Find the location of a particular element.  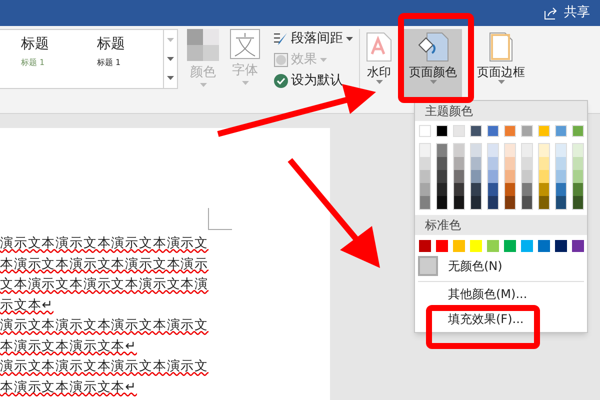

ribbon-button: 设为默认 is located at coordinates (313, 81).